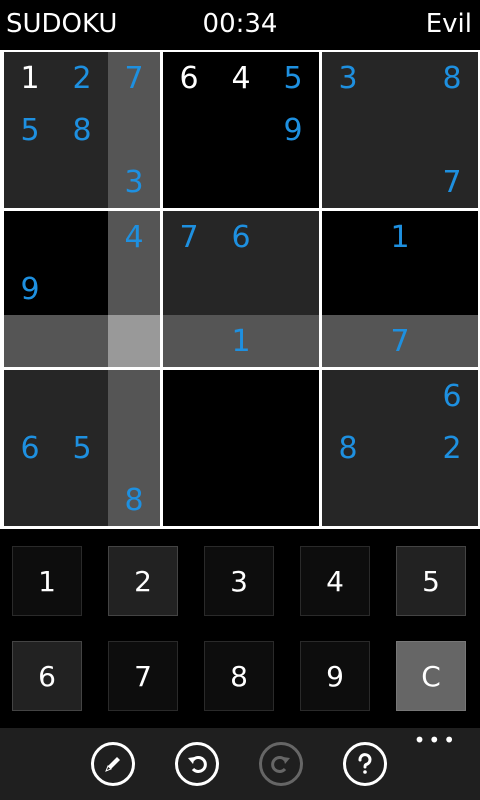  I want to click on redo-button, so click(281, 764).